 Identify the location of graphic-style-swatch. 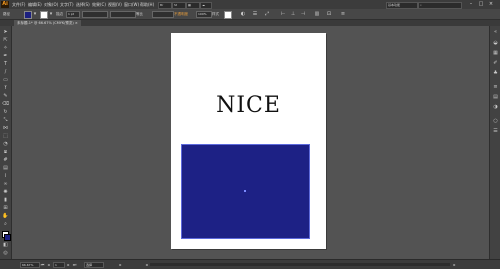
(228, 15).